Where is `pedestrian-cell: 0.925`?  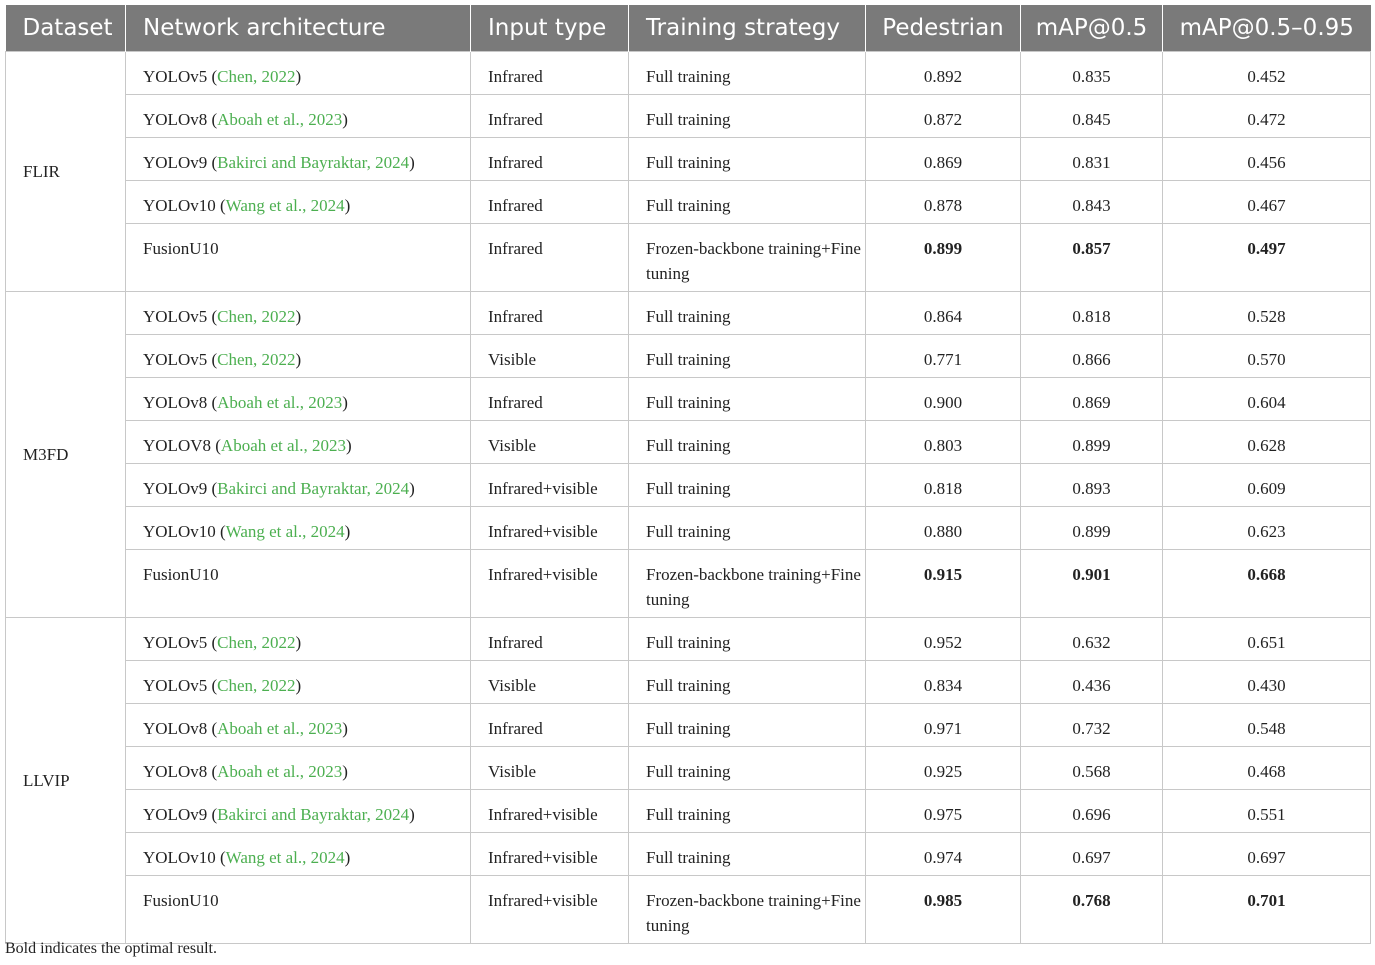 pedestrian-cell: 0.925 is located at coordinates (943, 768).